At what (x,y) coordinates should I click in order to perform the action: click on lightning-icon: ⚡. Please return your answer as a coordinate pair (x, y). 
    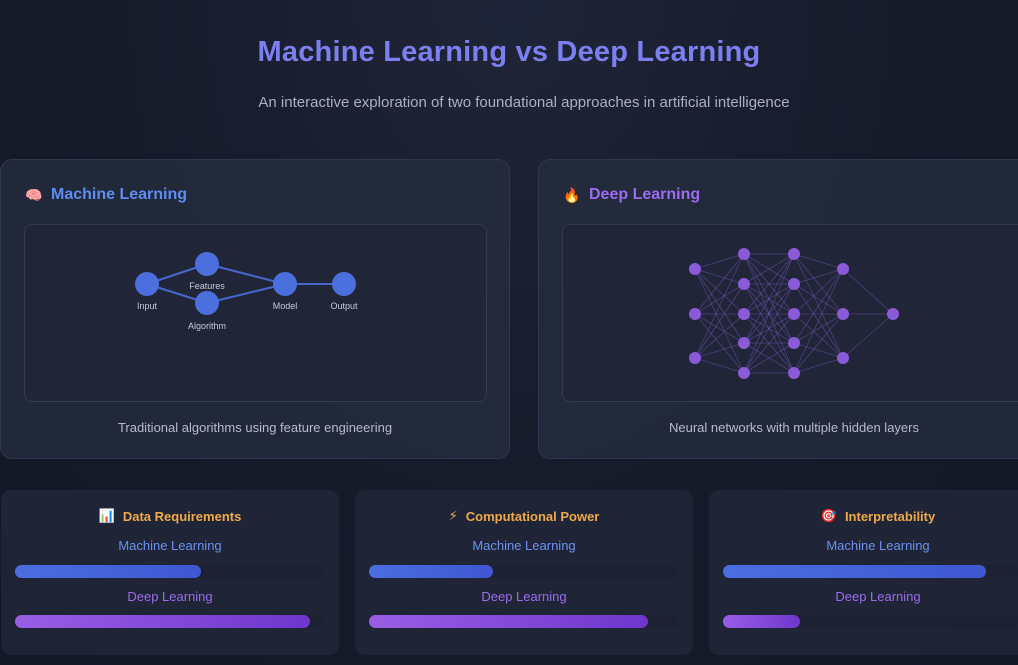
    Looking at the image, I should click on (453, 515).